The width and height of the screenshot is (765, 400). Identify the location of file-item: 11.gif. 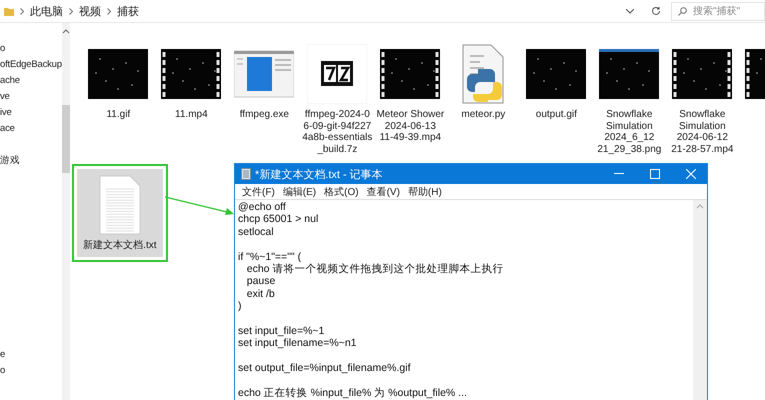
(118, 99).